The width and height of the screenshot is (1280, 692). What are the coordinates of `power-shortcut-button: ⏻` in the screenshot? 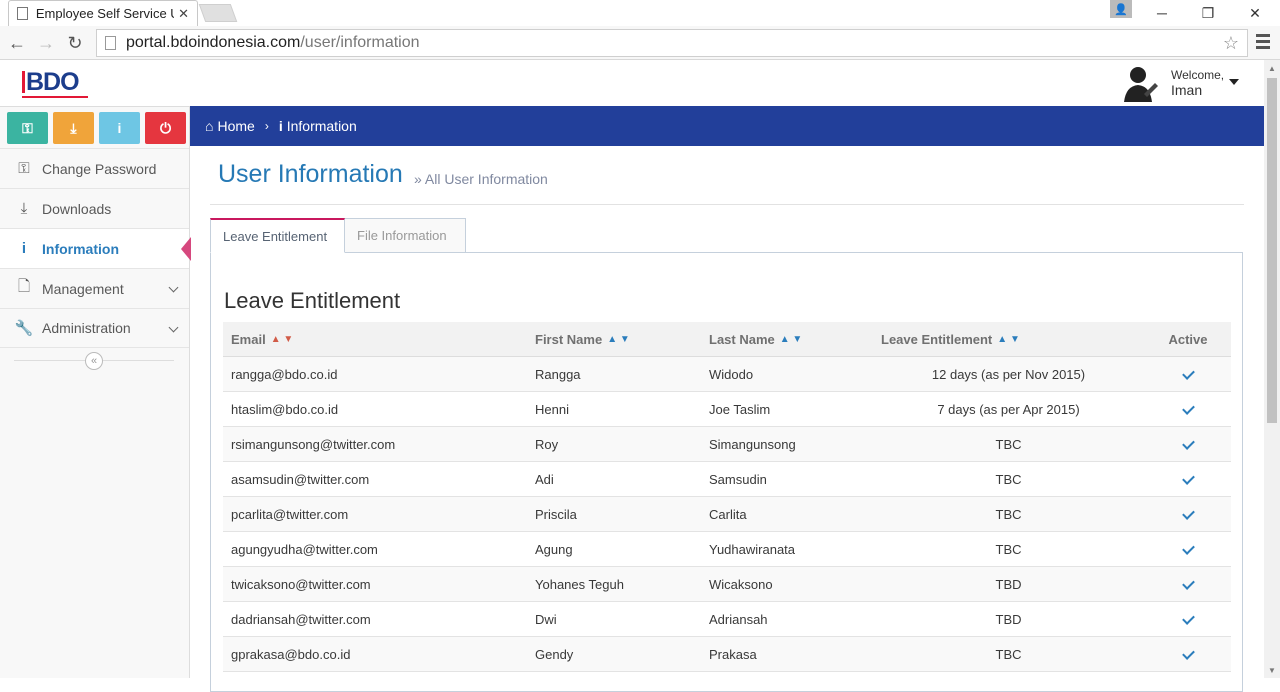 It's located at (165, 128).